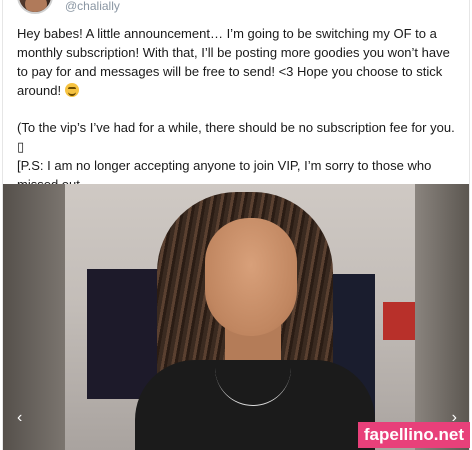 The width and height of the screenshot is (472, 450). What do you see at coordinates (251, 277) in the screenshot?
I see `person-face` at bounding box center [251, 277].